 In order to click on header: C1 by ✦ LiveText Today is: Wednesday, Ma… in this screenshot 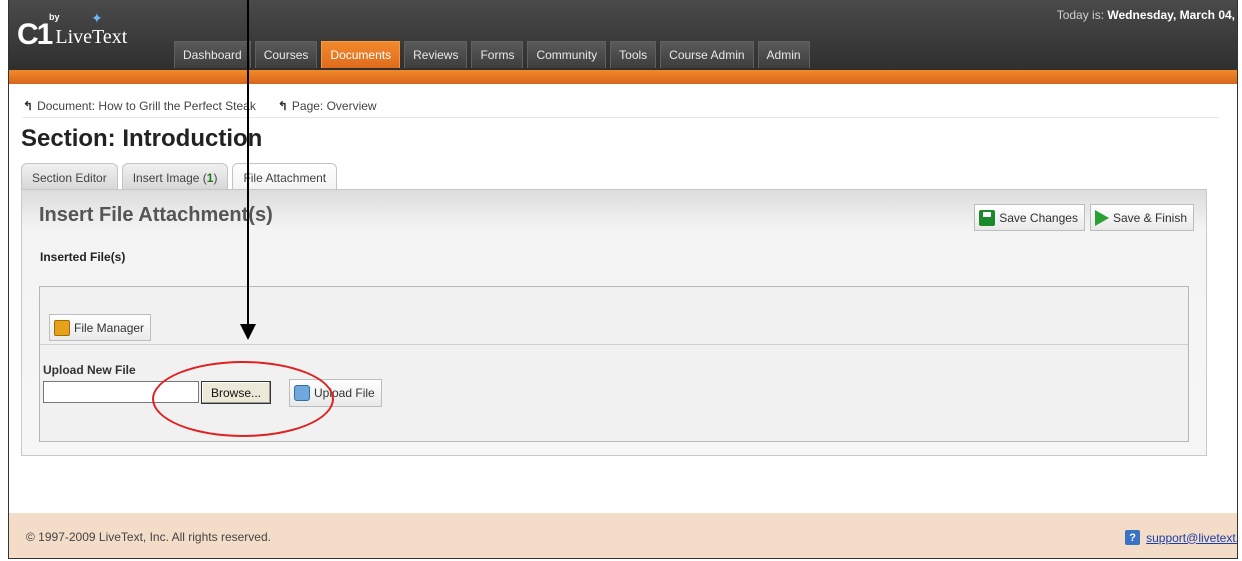, I will do `click(623, 35)`.